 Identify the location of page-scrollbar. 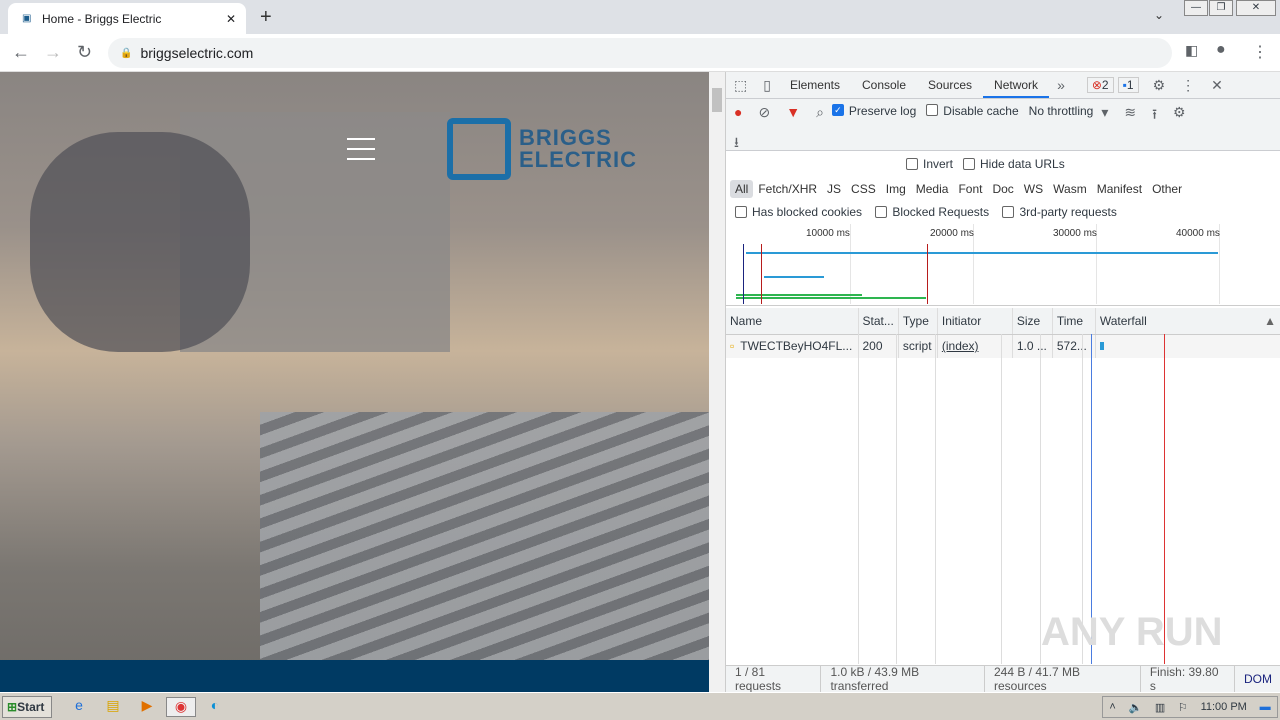
(717, 382).